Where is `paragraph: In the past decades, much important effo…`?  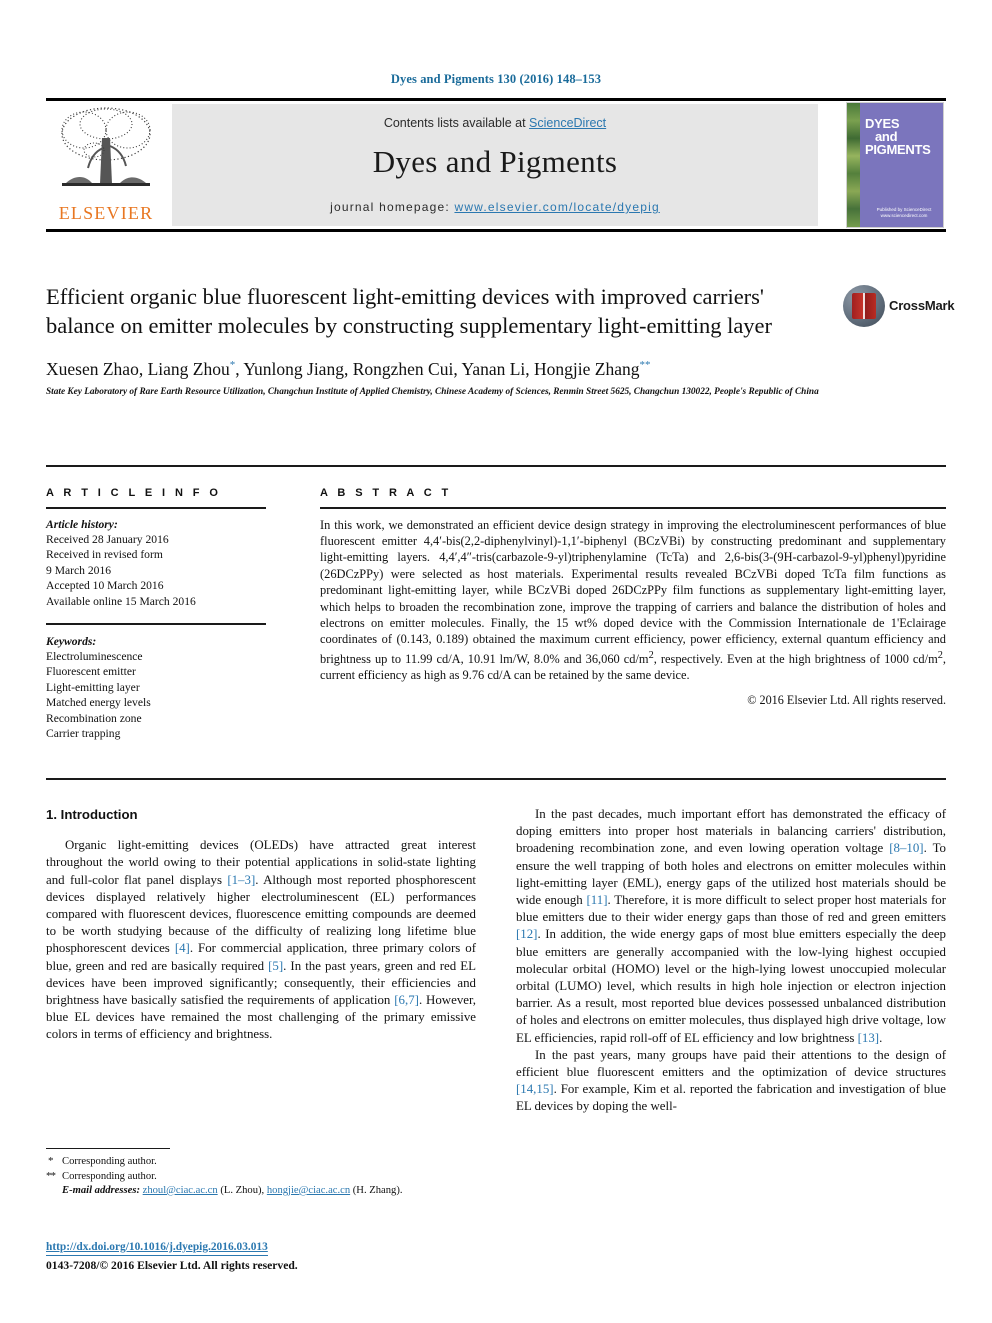 paragraph: In the past decades, much important effo… is located at coordinates (731, 926).